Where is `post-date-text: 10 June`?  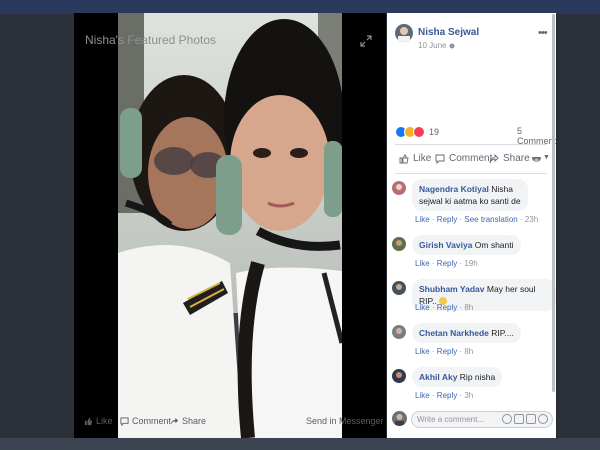 post-date-text: 10 June is located at coordinates (432, 45).